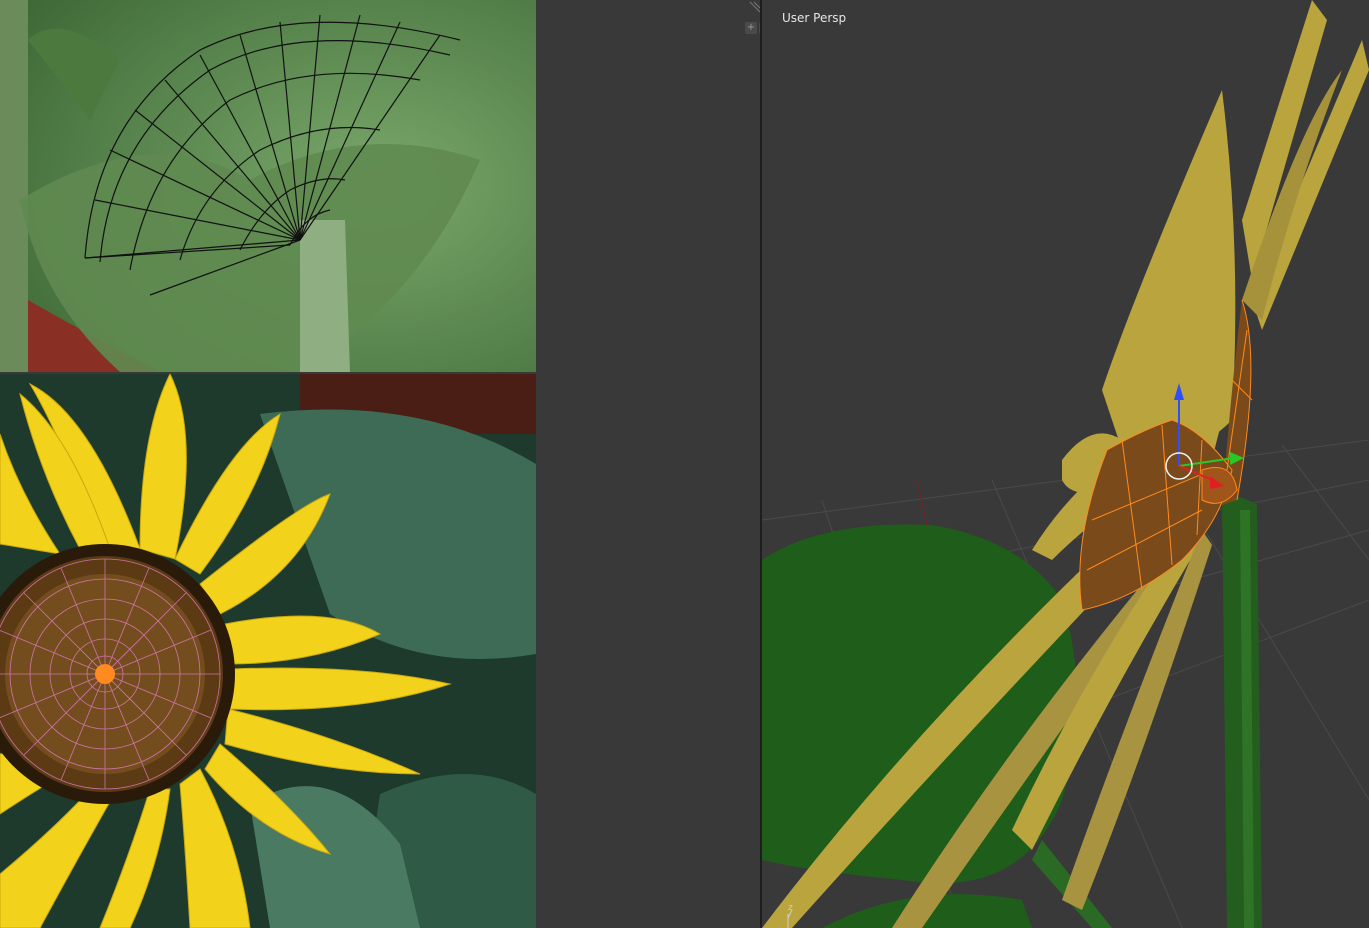 This screenshot has width=1369, height=928. What do you see at coordinates (790, 908) in the screenshot?
I see `axis-z-label: z` at bounding box center [790, 908].